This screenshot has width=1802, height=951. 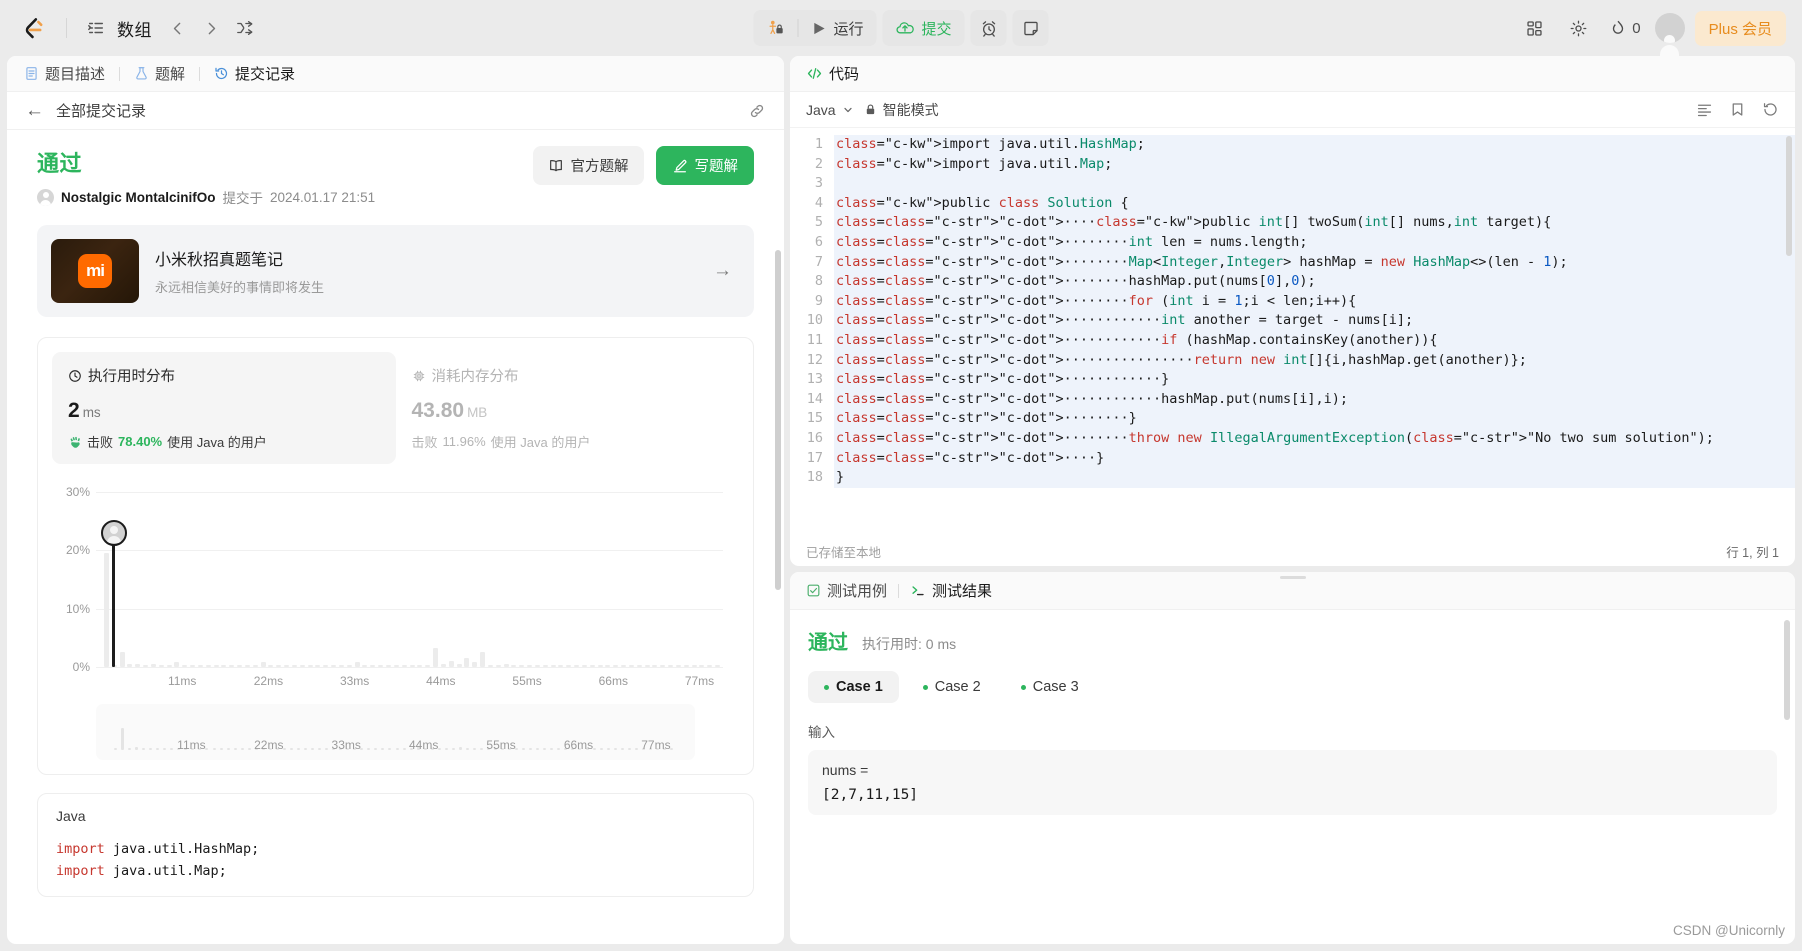 I want to click on stat-runtime-unit: ms, so click(x=91, y=412).